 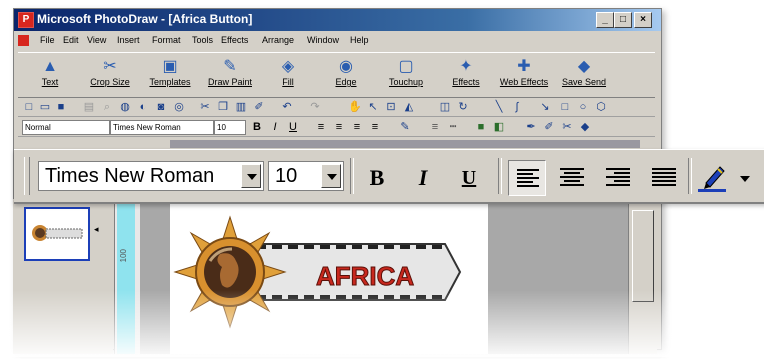 What do you see at coordinates (241, 107) in the screenshot?
I see `paste-icon: ▥` at bounding box center [241, 107].